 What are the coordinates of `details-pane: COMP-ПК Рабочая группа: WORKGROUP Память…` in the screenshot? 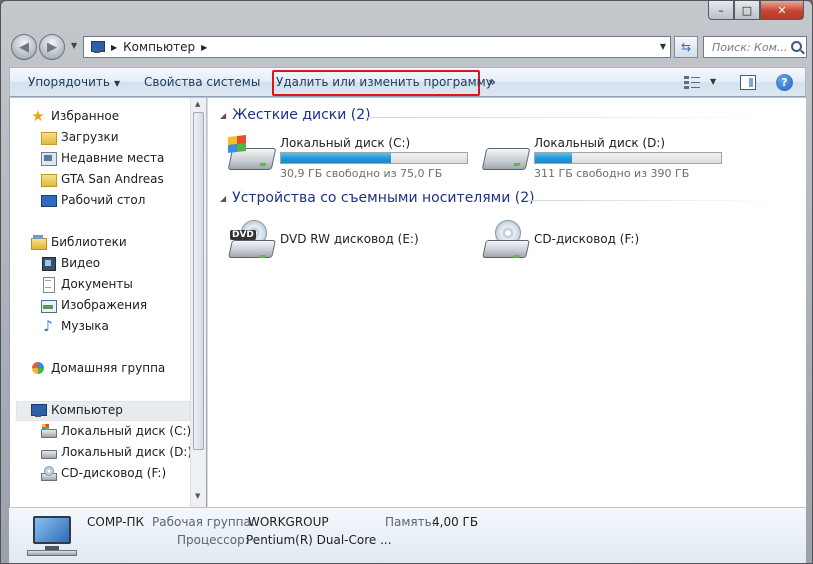 It's located at (407, 535).